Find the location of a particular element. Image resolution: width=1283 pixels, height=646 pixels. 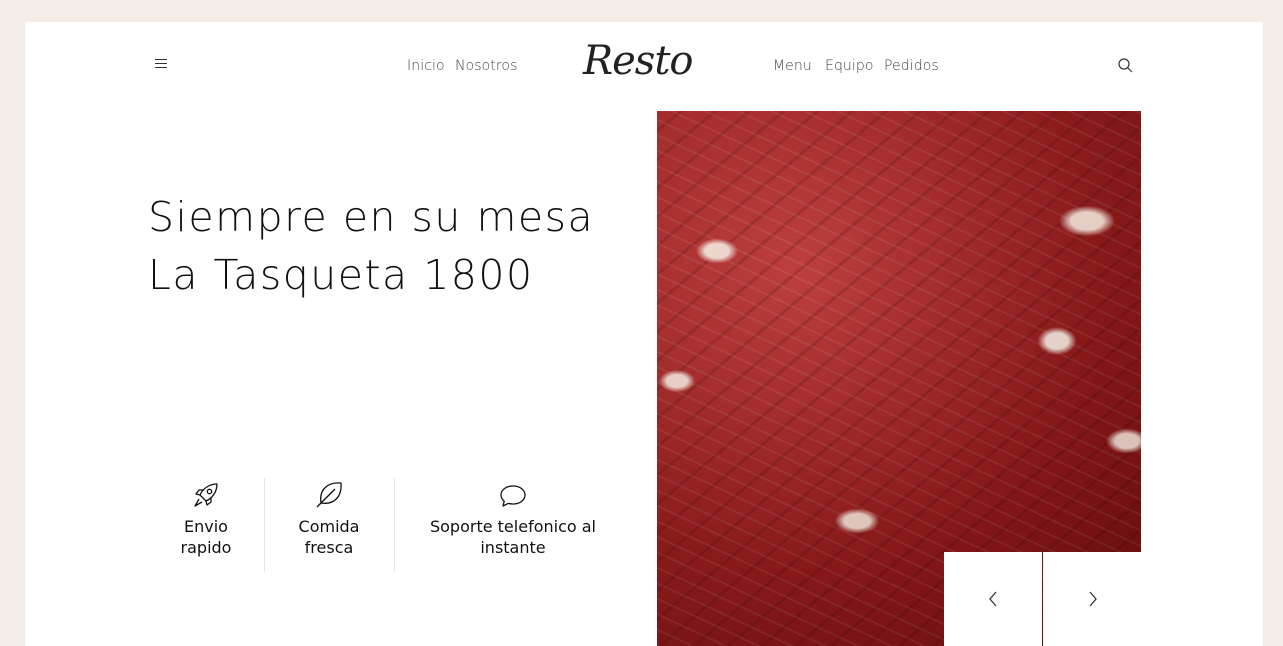

nav-link-inicio: Inicio is located at coordinates (426, 66).